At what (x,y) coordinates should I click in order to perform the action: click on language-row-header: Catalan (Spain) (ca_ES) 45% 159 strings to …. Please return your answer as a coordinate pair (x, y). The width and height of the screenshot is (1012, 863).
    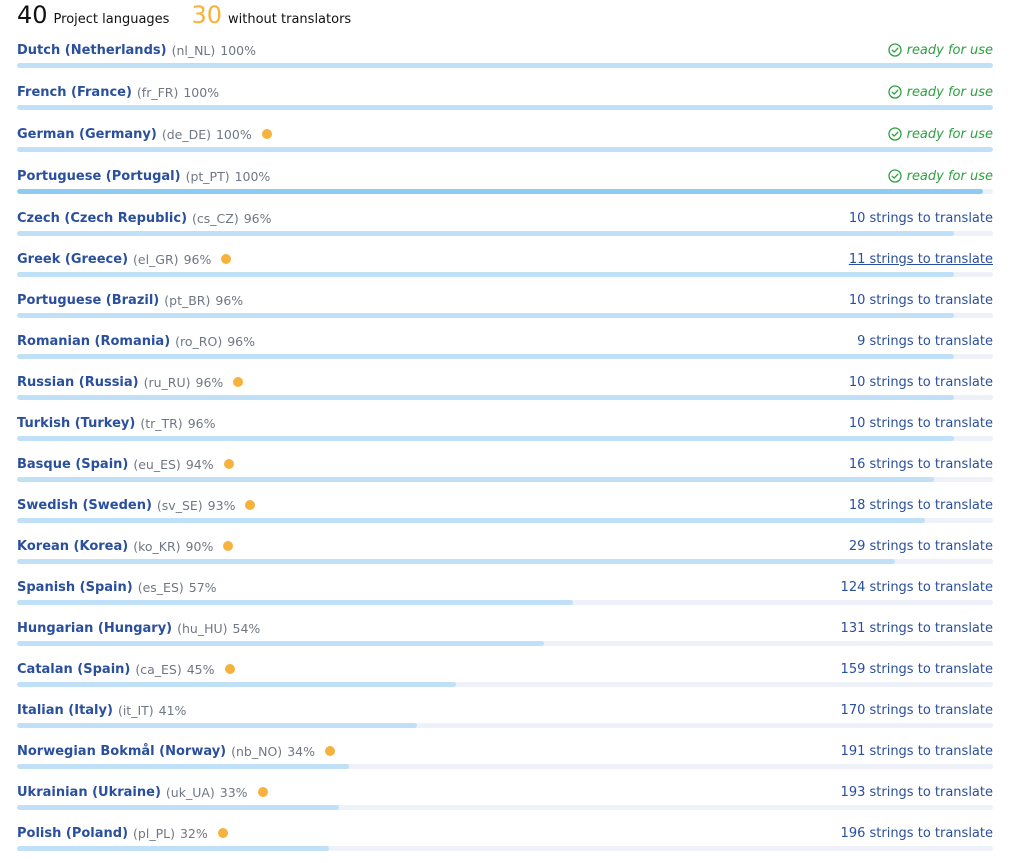
    Looking at the image, I should click on (505, 669).